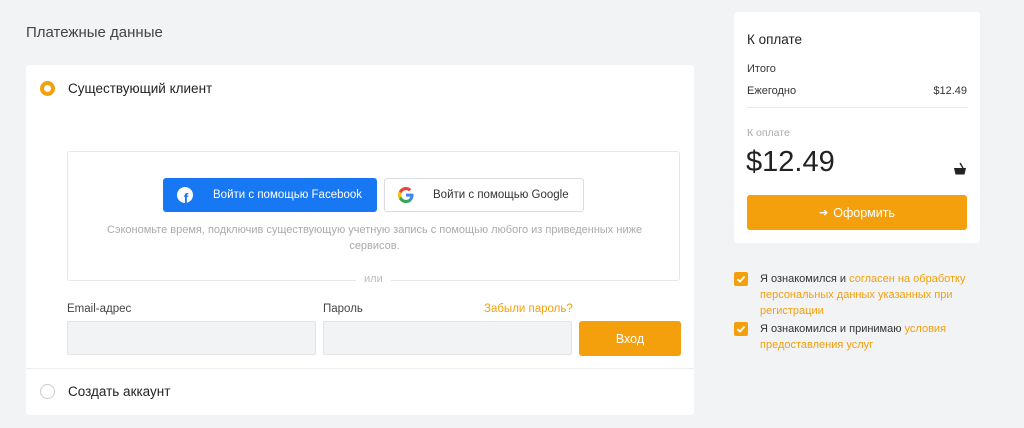 This screenshot has width=1024, height=428. What do you see at coordinates (288, 195) in the screenshot?
I see `facebook-login-label: Войти с помощью Facebook` at bounding box center [288, 195].